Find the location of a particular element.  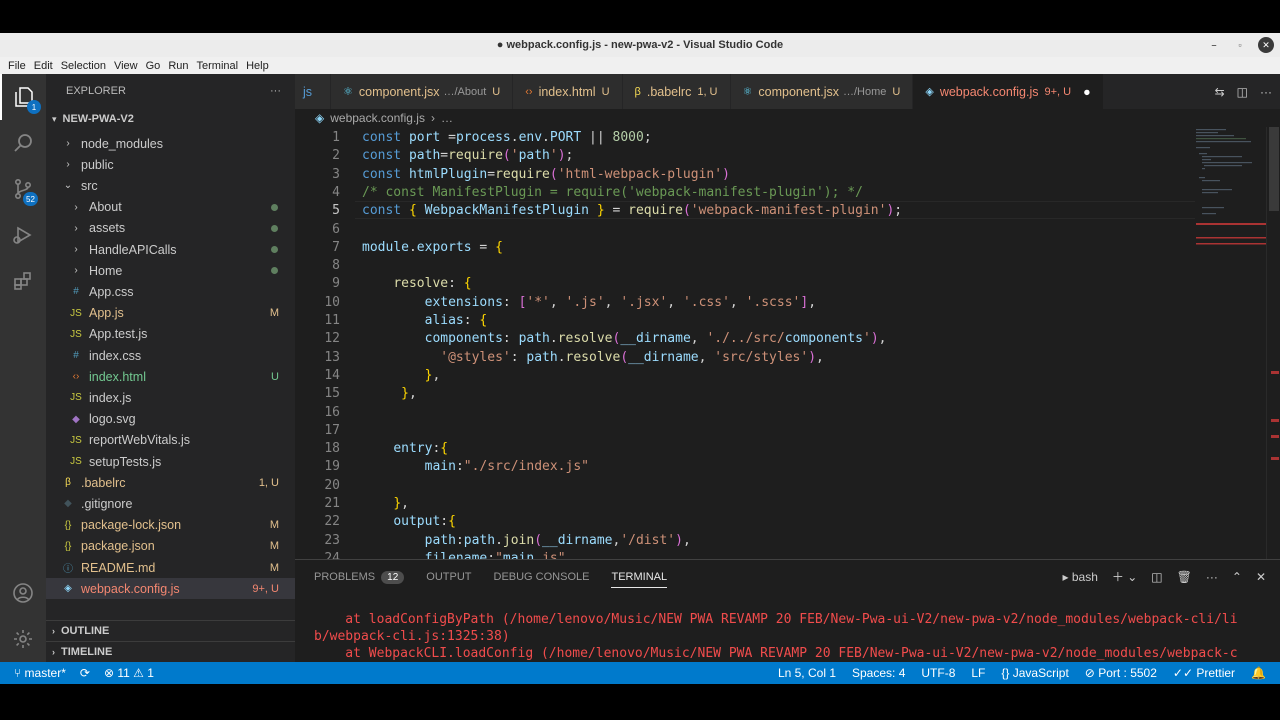

tree-item: # index.css is located at coordinates (170, 355).